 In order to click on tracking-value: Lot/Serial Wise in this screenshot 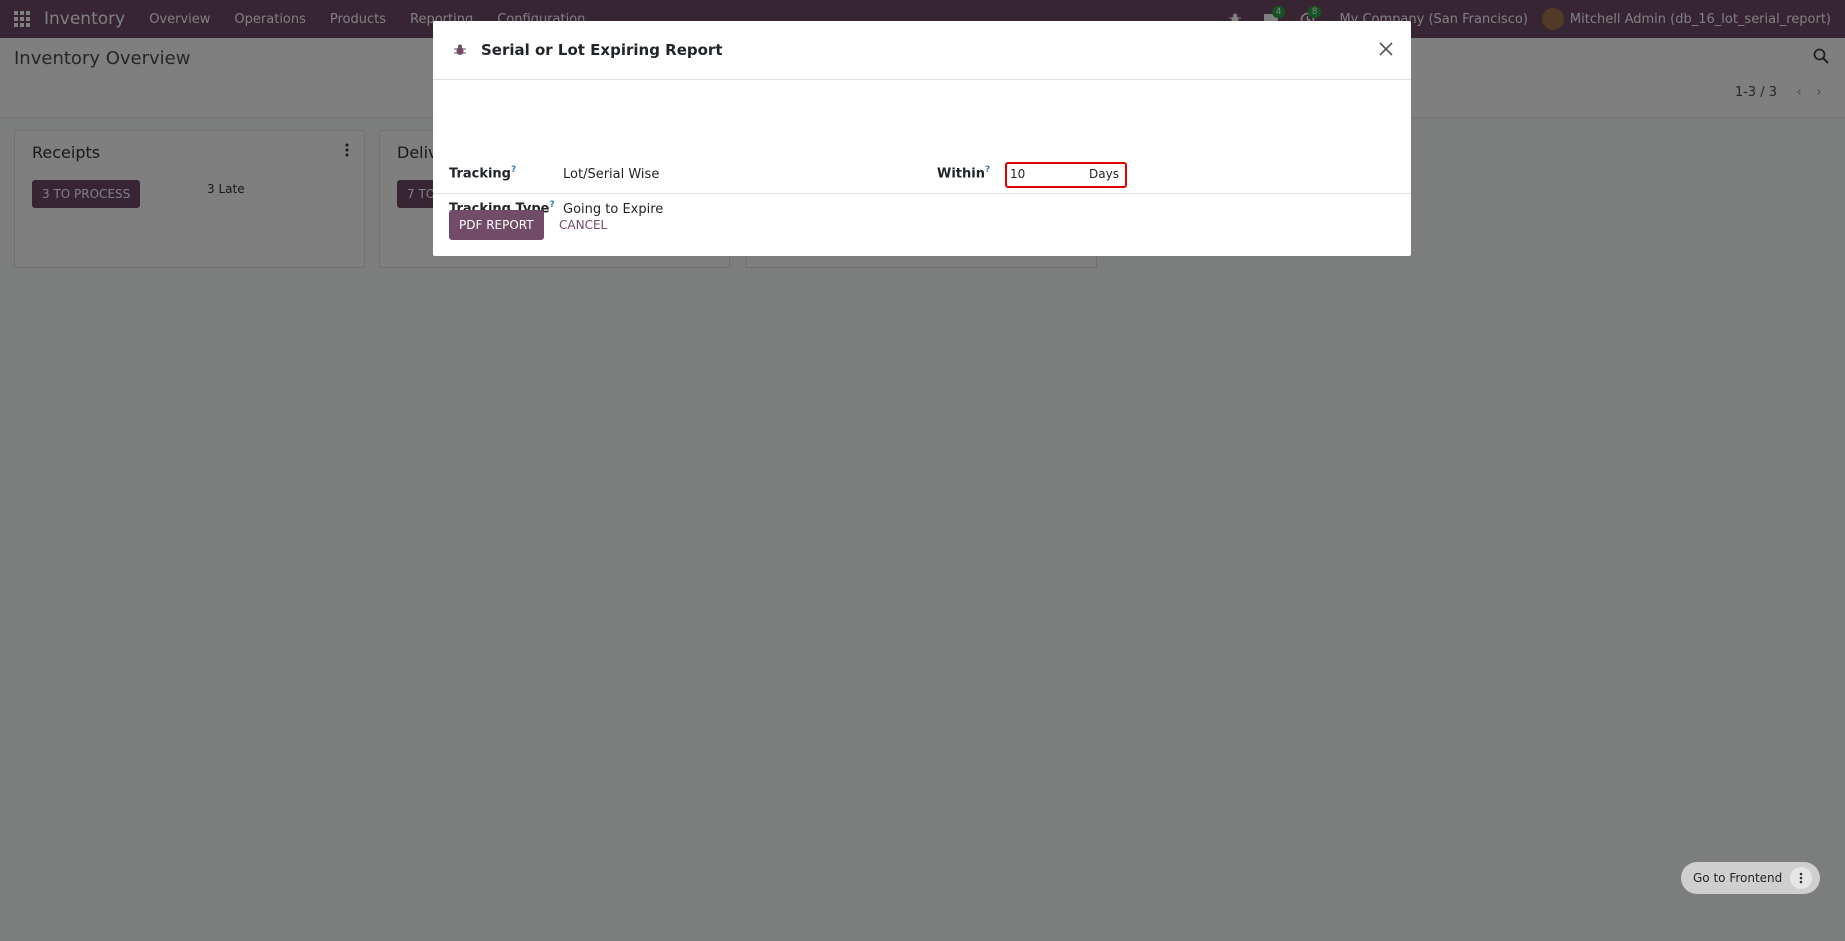, I will do `click(611, 174)`.